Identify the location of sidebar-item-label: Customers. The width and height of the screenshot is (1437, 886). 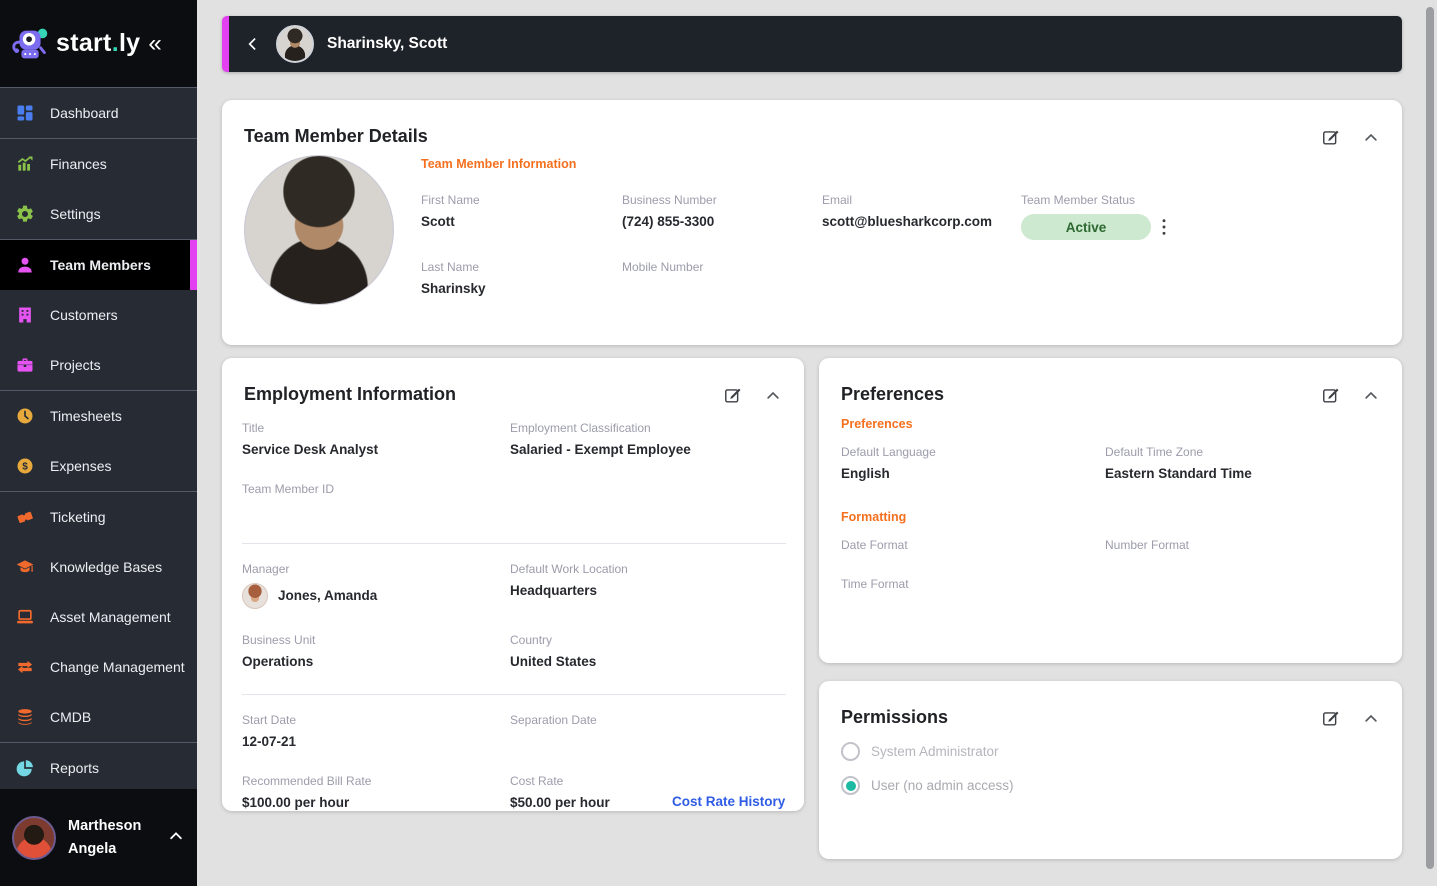
(84, 315).